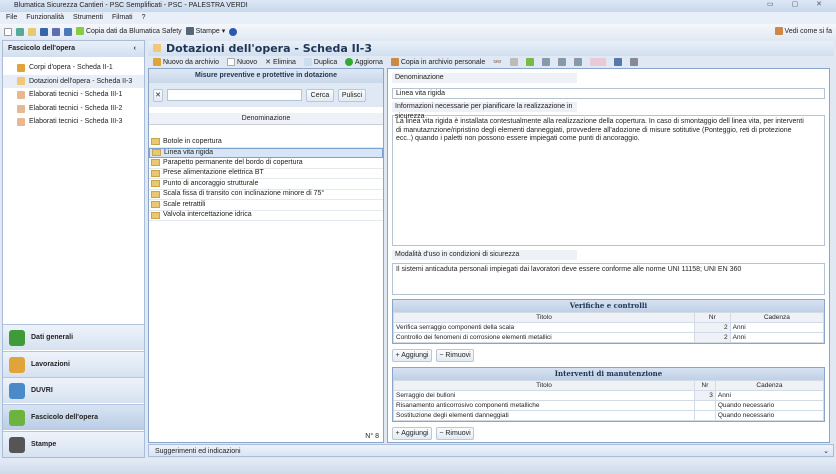  Describe the element at coordinates (597, 62) in the screenshot. I see `separator-icon` at that location.